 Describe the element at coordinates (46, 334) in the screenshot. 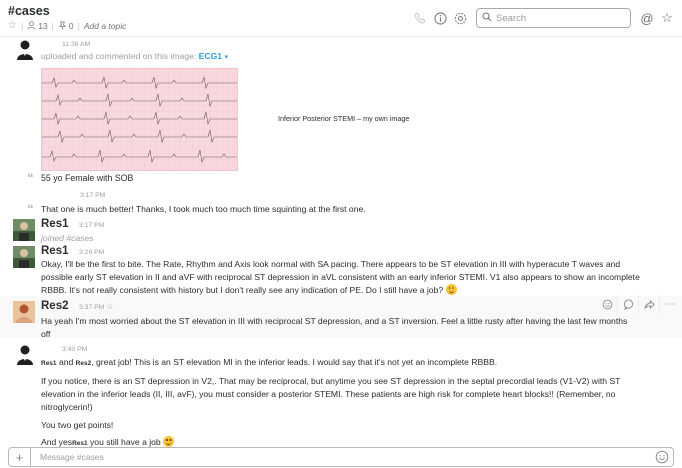

I see `message-text-line: off` at that location.